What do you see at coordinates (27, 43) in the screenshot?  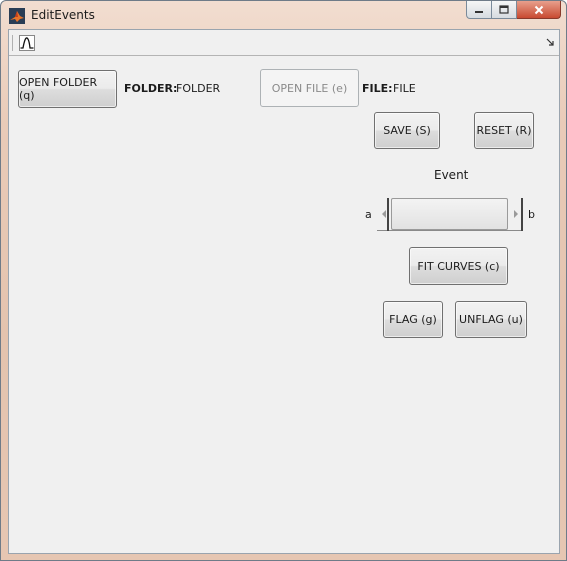 I see `curve-plot-icon` at bounding box center [27, 43].